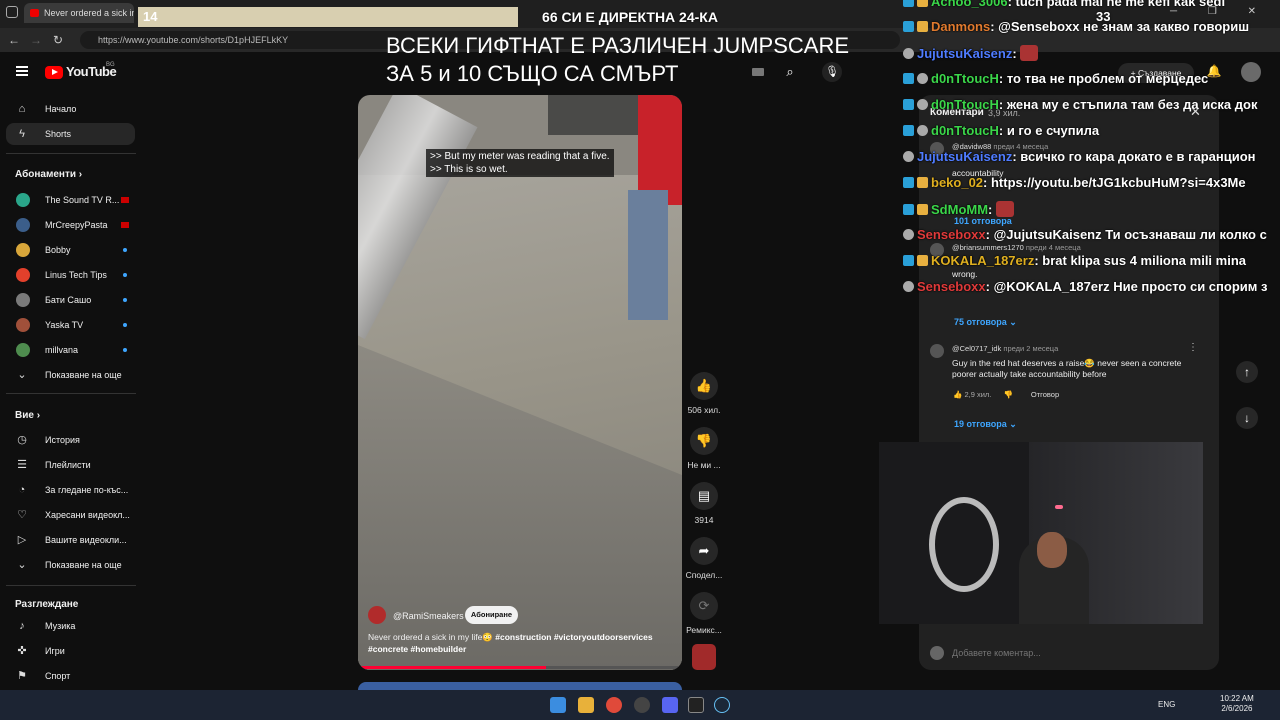 The width and height of the screenshot is (1280, 720). What do you see at coordinates (70, 375) in the screenshot?
I see `show-more-subscriptions: ⌄ Показване на още` at bounding box center [70, 375].